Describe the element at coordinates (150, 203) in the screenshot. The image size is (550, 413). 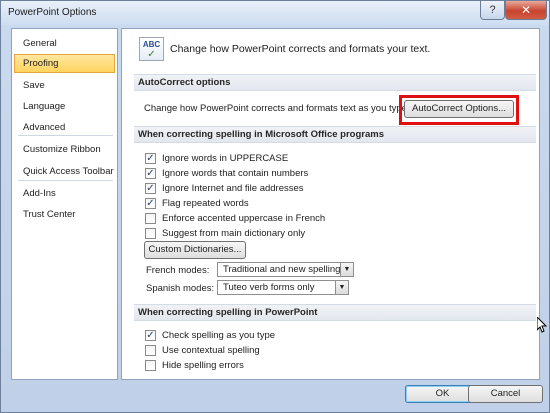
I see `checkbox-flag-repeated-words: ✓` at that location.